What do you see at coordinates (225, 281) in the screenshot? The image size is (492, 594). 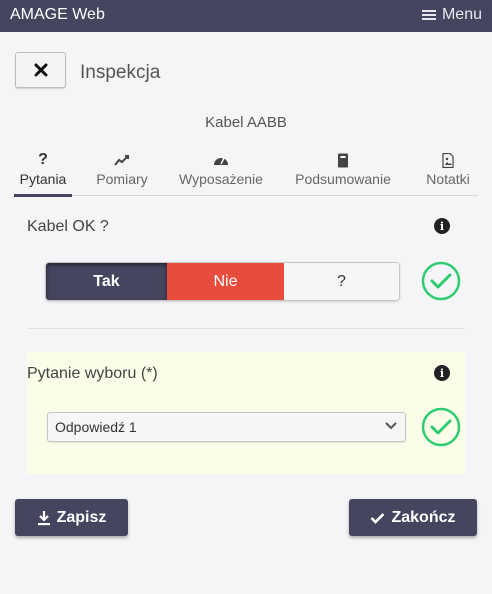 I see `option-no-button: Nie` at bounding box center [225, 281].